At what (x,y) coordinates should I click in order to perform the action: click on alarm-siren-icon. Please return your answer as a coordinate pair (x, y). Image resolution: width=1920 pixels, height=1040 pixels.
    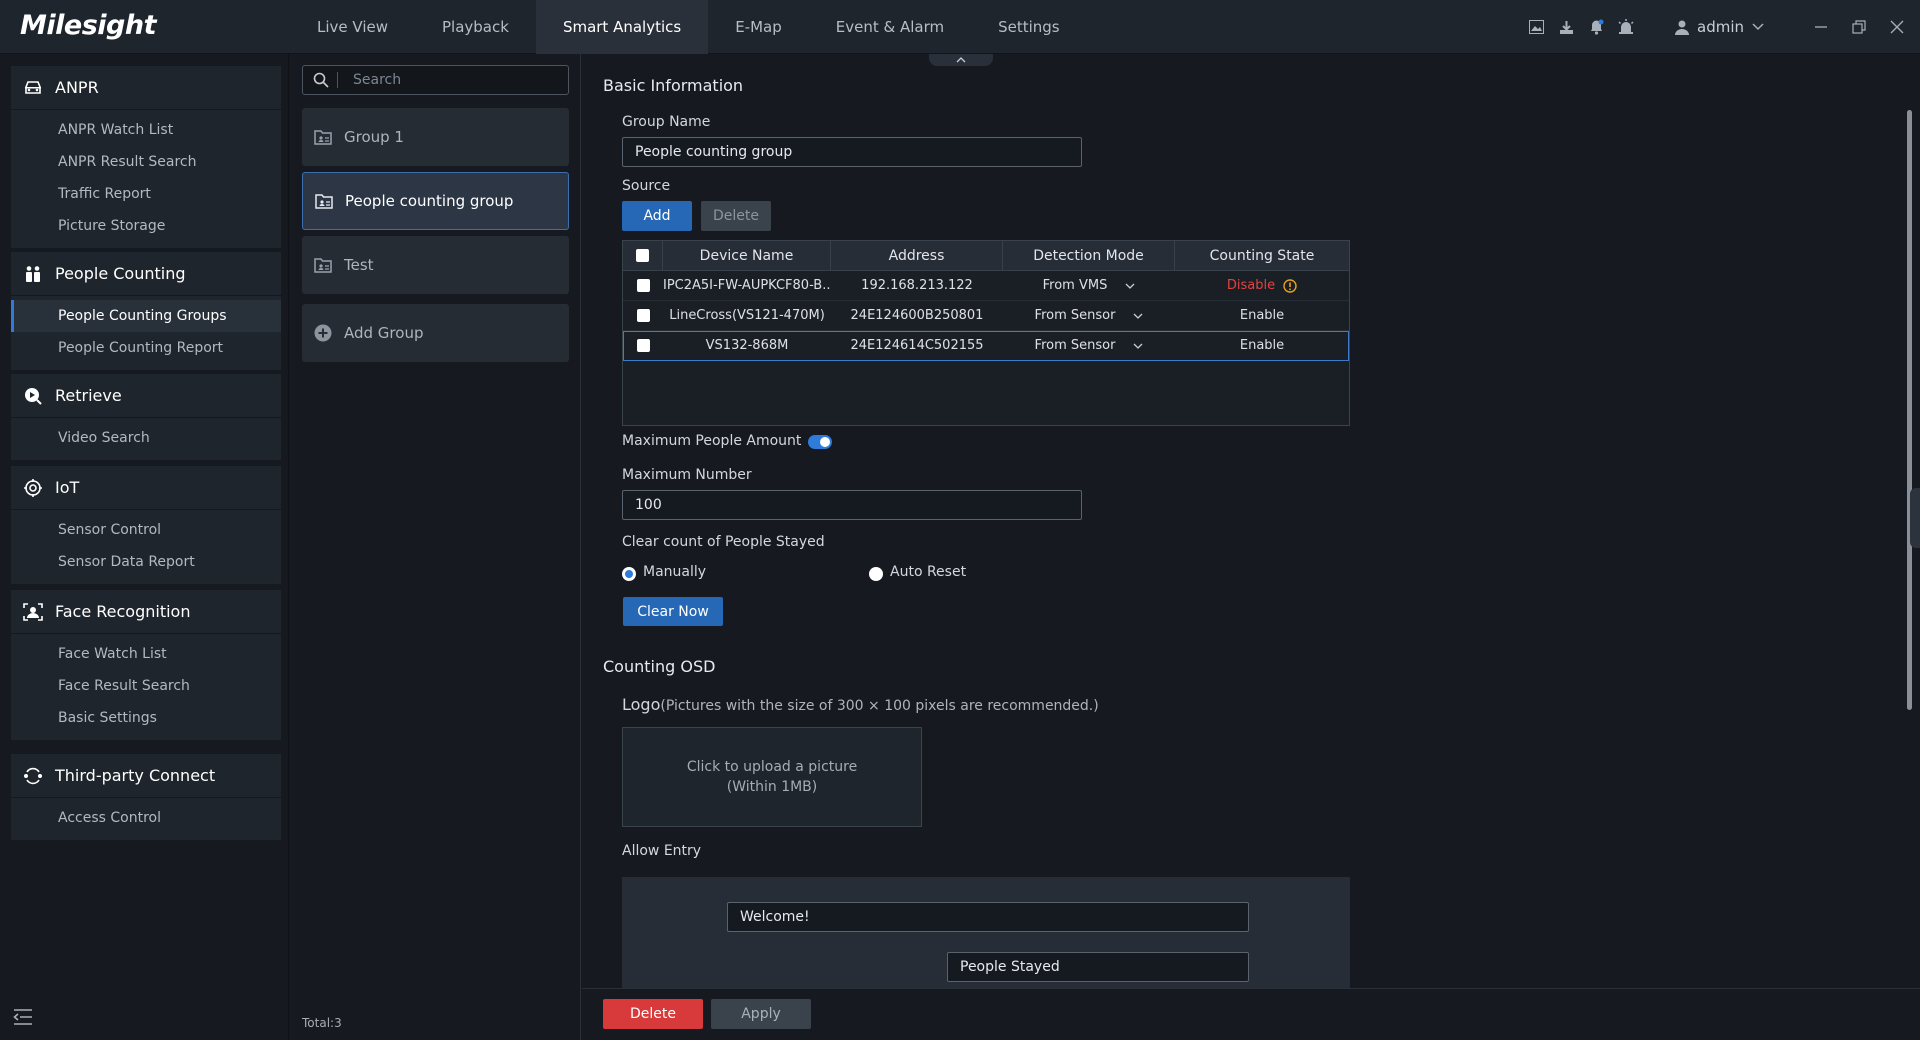
    Looking at the image, I should click on (1626, 27).